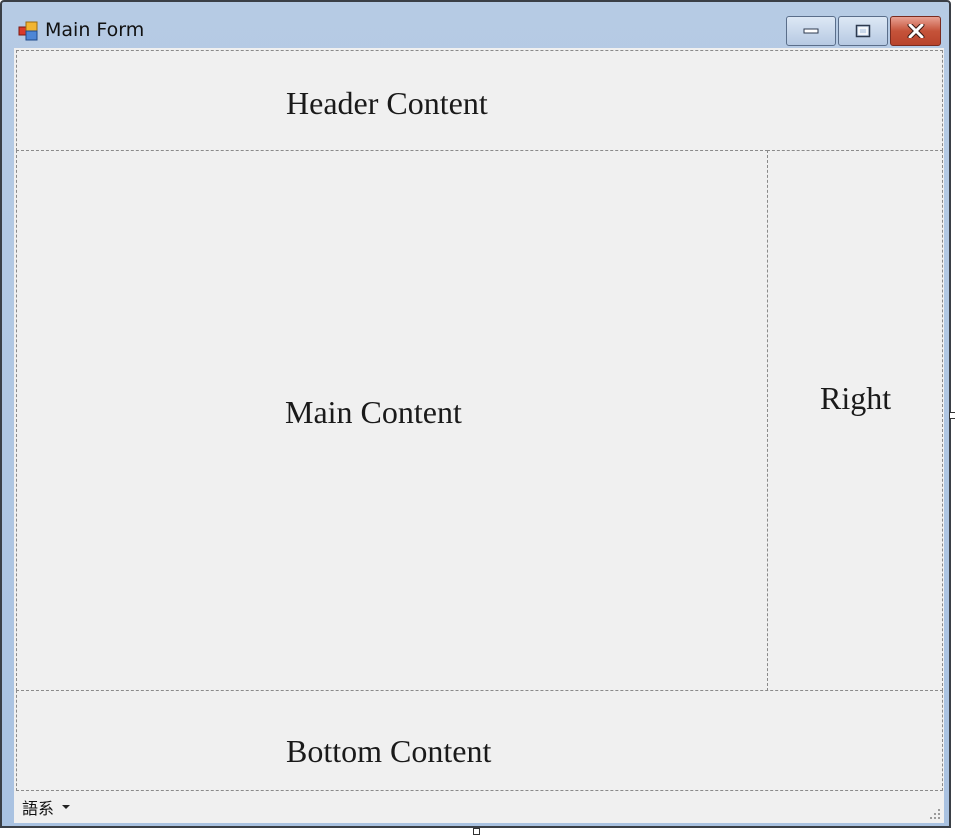 This screenshot has height=835, width=955. What do you see at coordinates (855, 420) in the screenshot?
I see `right-panel: Right` at bounding box center [855, 420].